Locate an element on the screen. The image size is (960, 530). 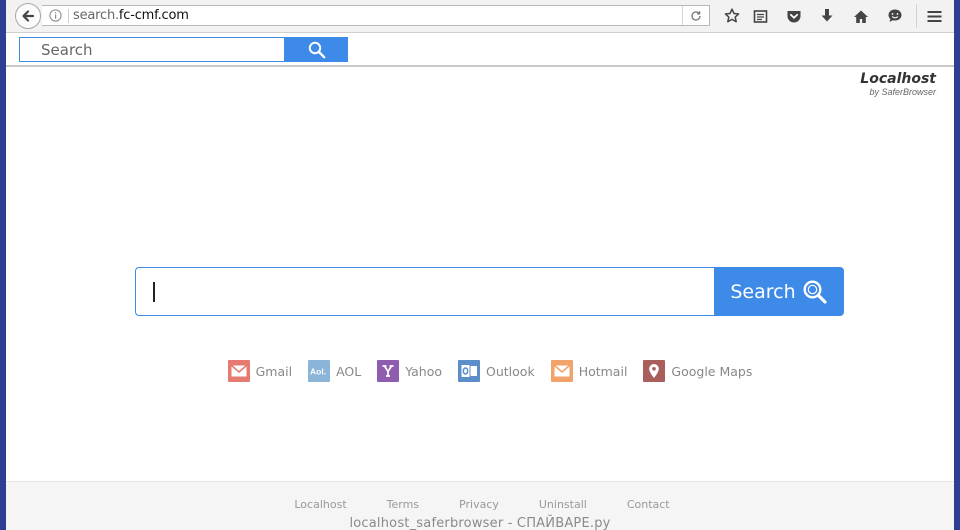
pocket-icon is located at coordinates (794, 16).